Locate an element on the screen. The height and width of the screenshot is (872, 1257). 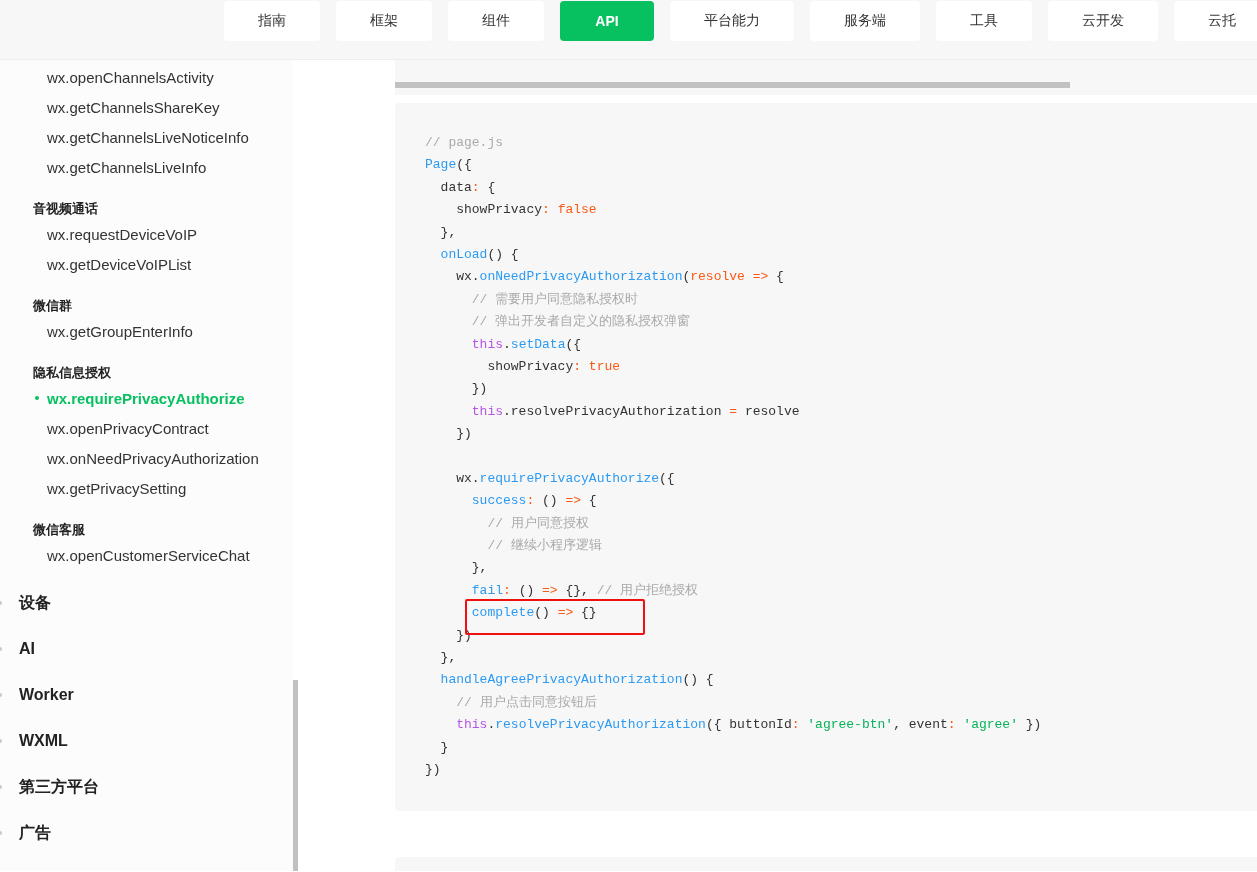
sidebar-heading: 微信群 is located at coordinates (52, 306).